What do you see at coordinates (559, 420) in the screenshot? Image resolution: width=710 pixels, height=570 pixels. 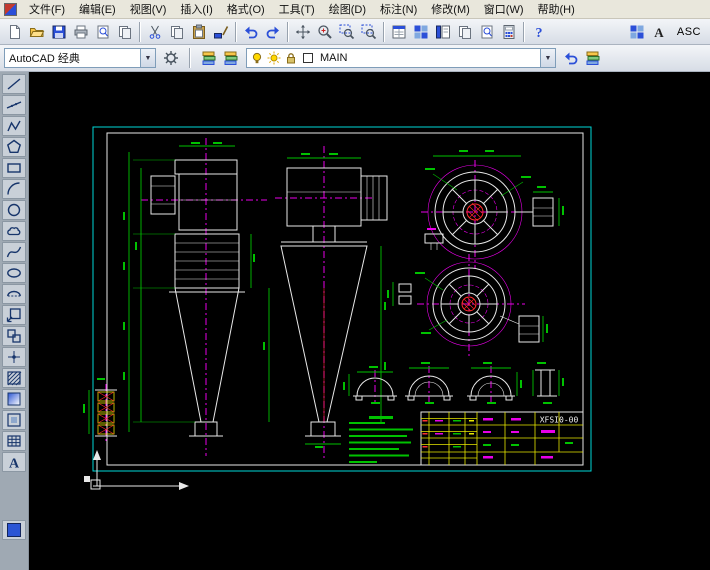 I see `title-block-code: XFSI0-00` at bounding box center [559, 420].